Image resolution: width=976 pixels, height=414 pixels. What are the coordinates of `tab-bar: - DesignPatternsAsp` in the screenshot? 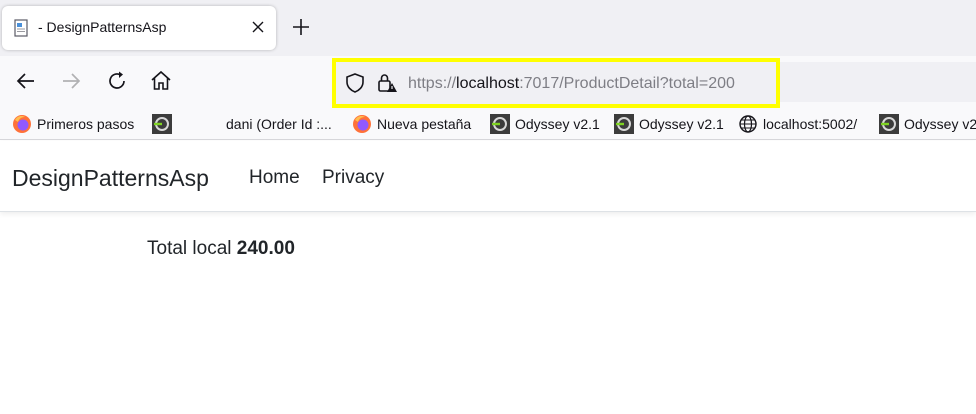 It's located at (488, 28).